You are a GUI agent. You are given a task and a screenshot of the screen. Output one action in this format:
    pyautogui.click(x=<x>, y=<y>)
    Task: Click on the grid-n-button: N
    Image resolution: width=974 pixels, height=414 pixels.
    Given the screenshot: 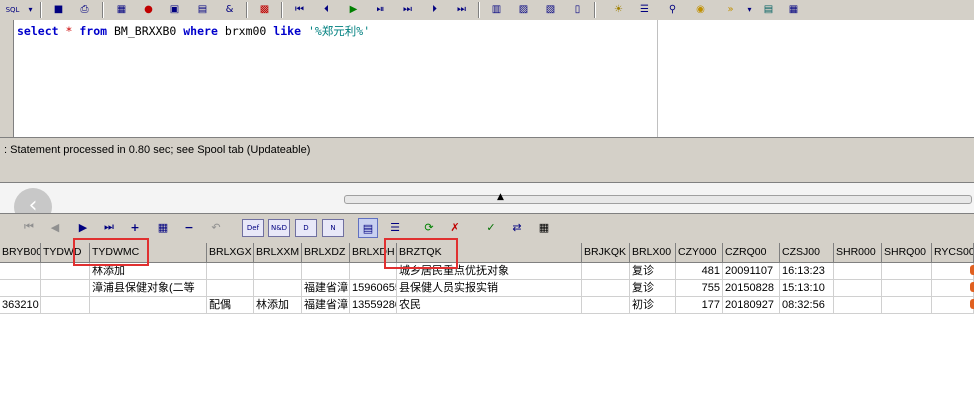 What is the action you would take?
    pyautogui.click(x=333, y=228)
    